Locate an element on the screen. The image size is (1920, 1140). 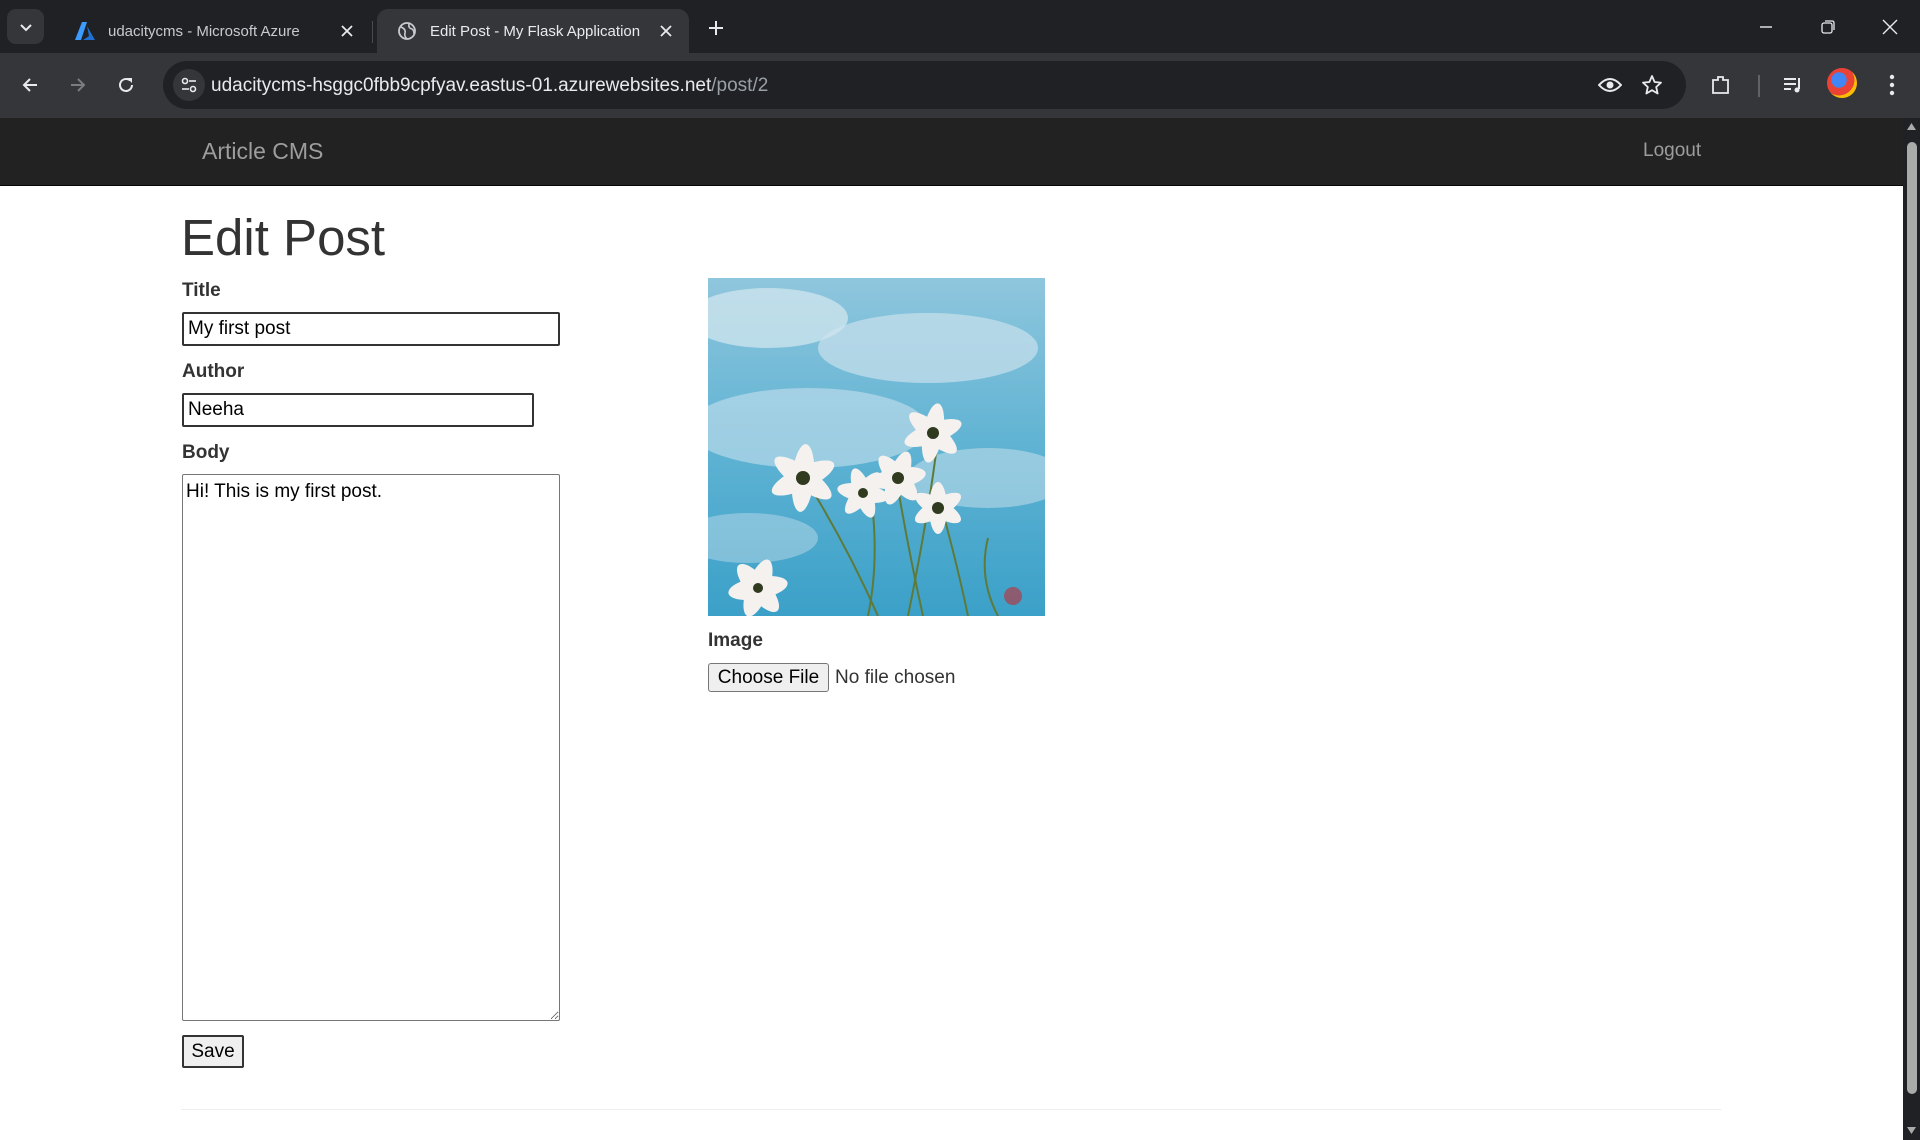
arrow-right-icon is located at coordinates (78, 85).